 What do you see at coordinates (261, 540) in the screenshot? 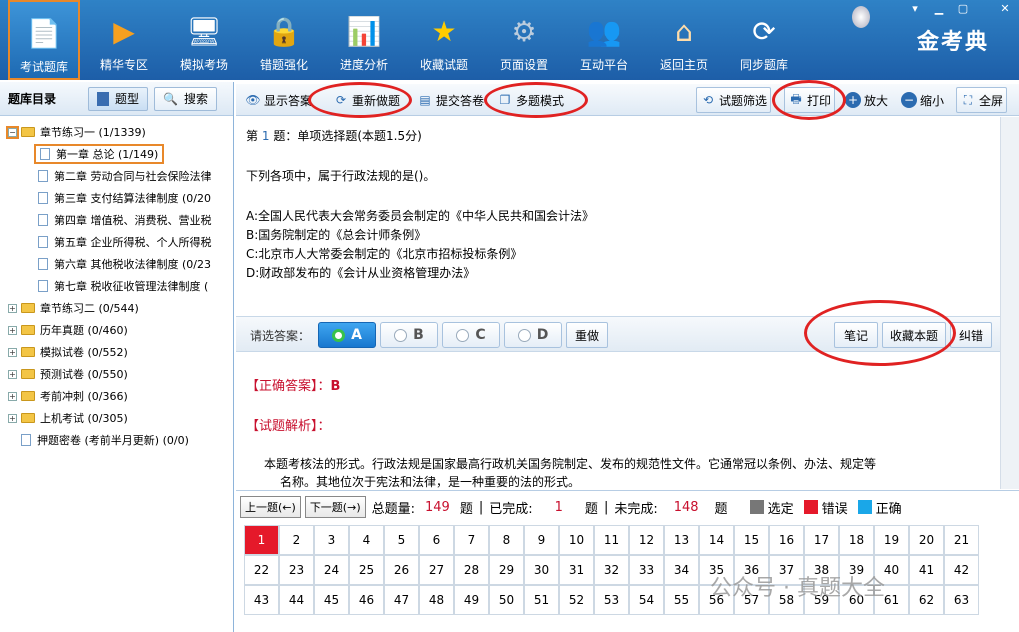
I see `question-cell: 1` at bounding box center [261, 540].